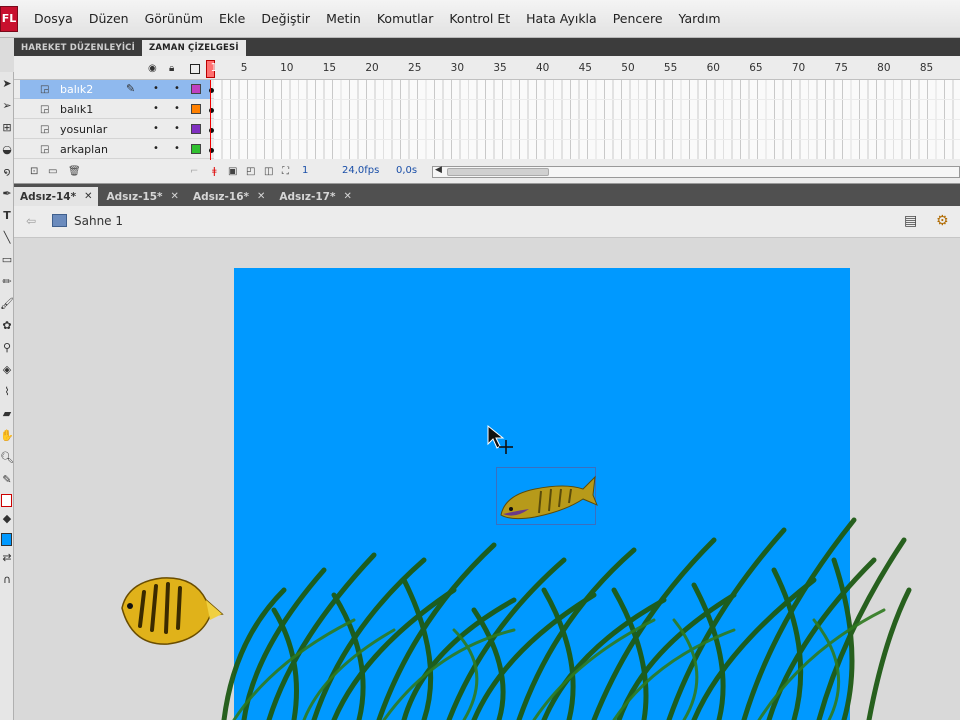 The image size is (960, 720). Describe the element at coordinates (53, 19) in the screenshot. I see `menu-dosya: Dosya` at that location.